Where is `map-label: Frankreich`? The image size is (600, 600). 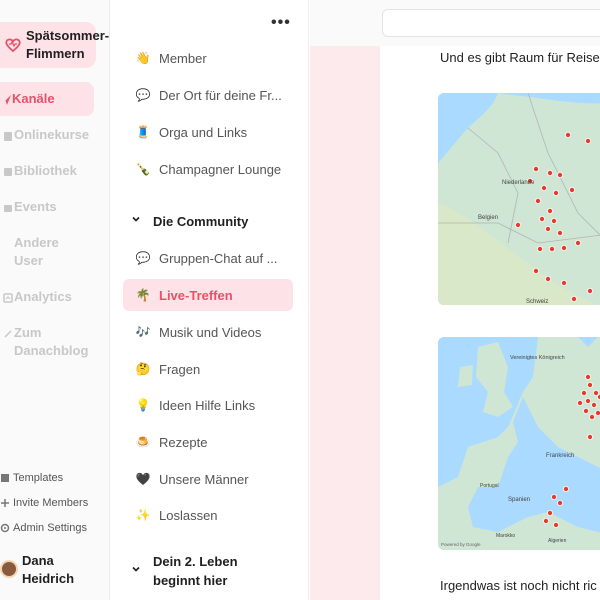
map-label: Frankreich is located at coordinates (560, 456).